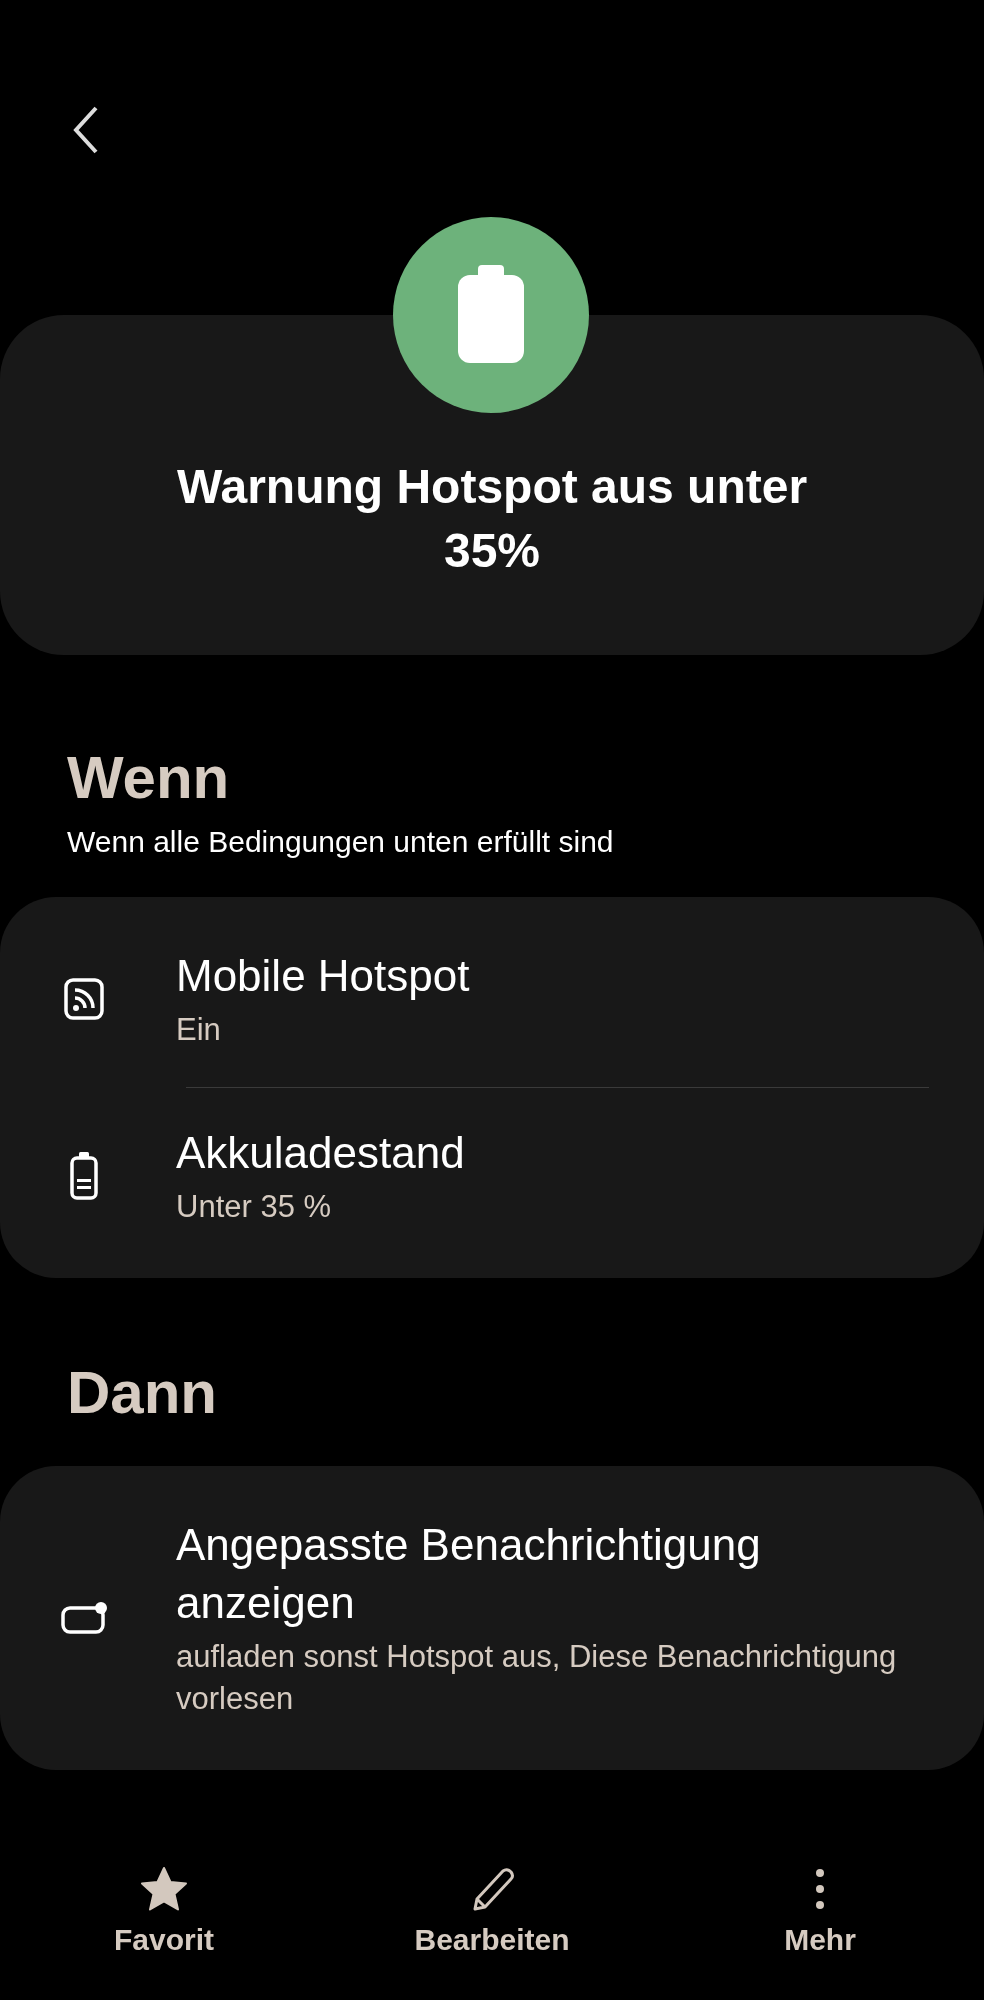 Image resolution: width=984 pixels, height=2000 pixels. I want to click on nav-button: Favorit, so click(164, 1911).